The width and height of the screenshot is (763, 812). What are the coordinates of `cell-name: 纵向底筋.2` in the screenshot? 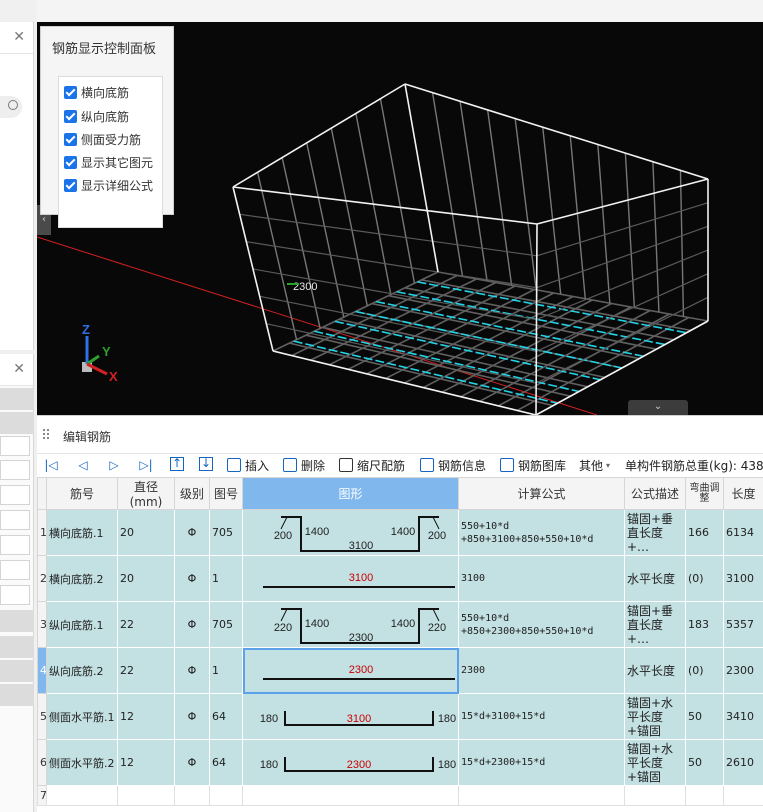 It's located at (82, 670).